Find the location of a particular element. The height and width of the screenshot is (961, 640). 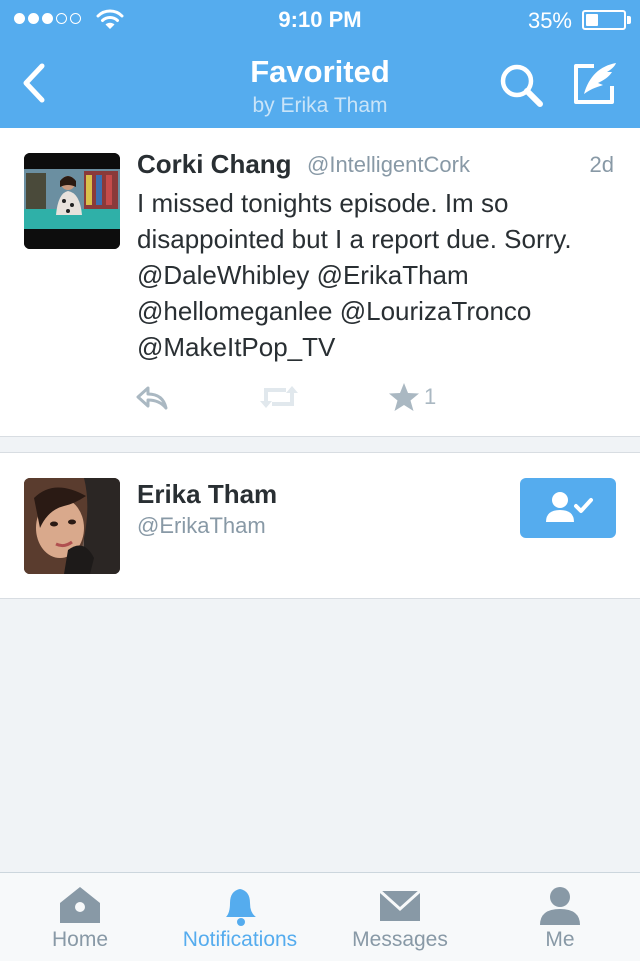

compose-tweet-icon is located at coordinates (595, 84).